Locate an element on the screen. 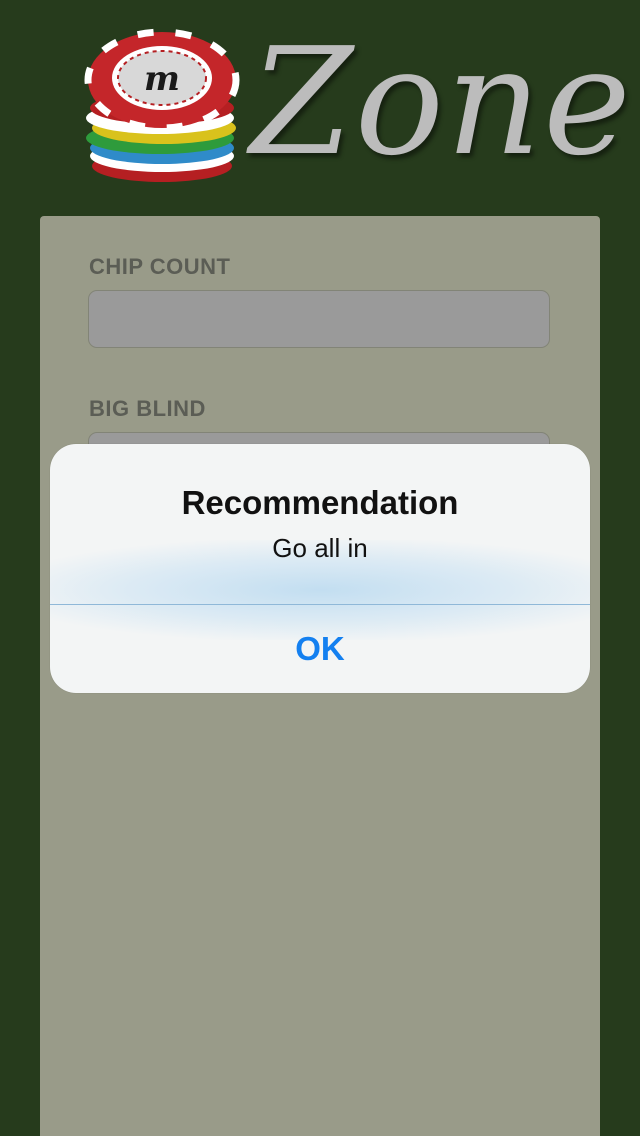  alert-title: Recommendation is located at coordinates (320, 502).